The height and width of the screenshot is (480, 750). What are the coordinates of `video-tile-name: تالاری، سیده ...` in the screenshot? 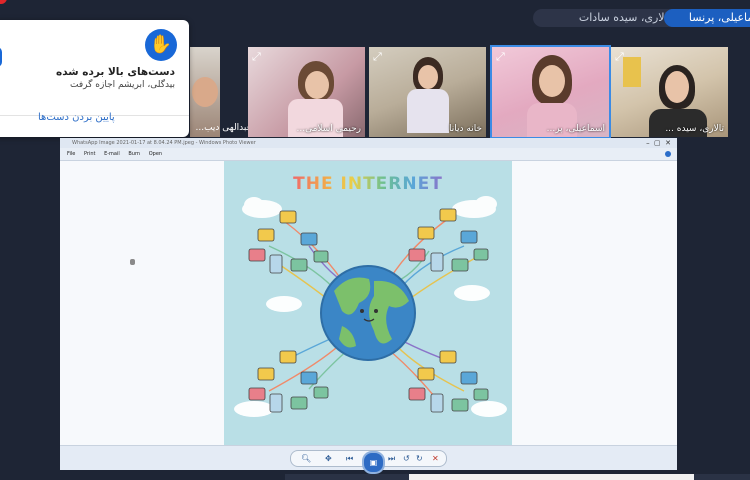 It's located at (694, 129).